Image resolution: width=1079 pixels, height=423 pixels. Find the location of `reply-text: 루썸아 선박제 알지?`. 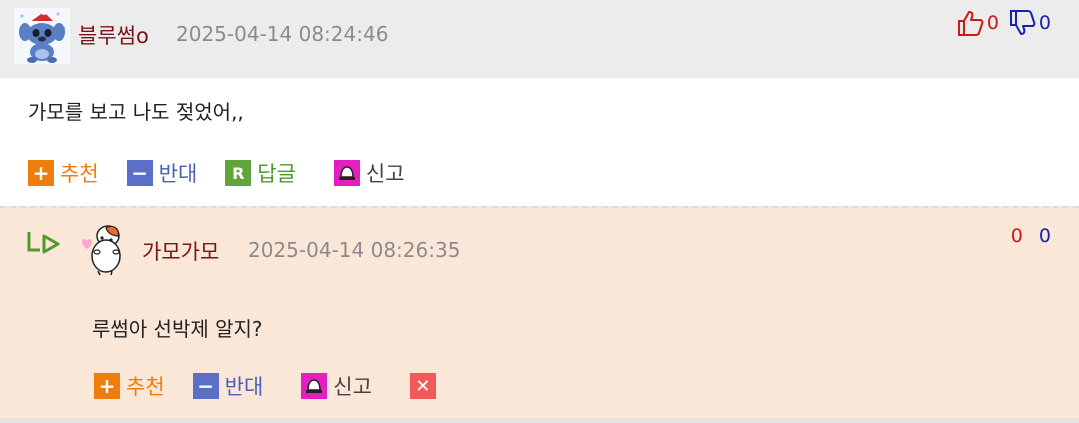

reply-text: 루썸아 선박제 알지? is located at coordinates (177, 329).